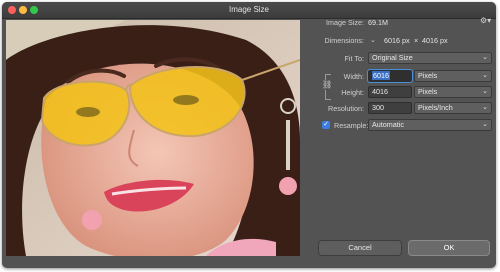  Describe the element at coordinates (352, 92) in the screenshot. I see `height-label: Height:` at that location.